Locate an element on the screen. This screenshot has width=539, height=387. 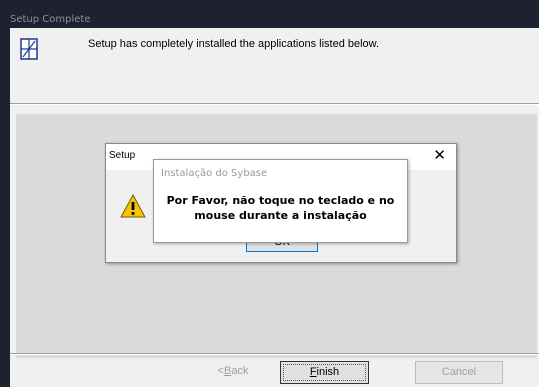
header-divider is located at coordinates (274, 104).